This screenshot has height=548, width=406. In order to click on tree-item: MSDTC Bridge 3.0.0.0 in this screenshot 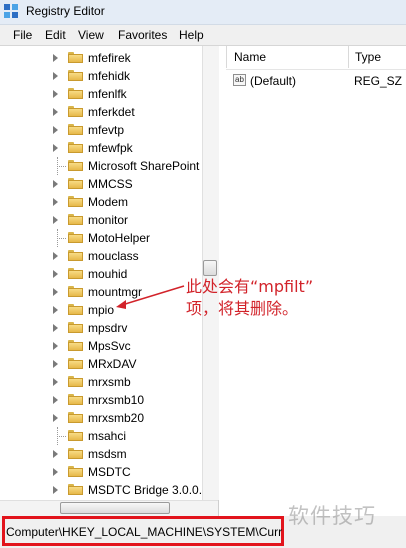, I will do `click(104, 490)`.